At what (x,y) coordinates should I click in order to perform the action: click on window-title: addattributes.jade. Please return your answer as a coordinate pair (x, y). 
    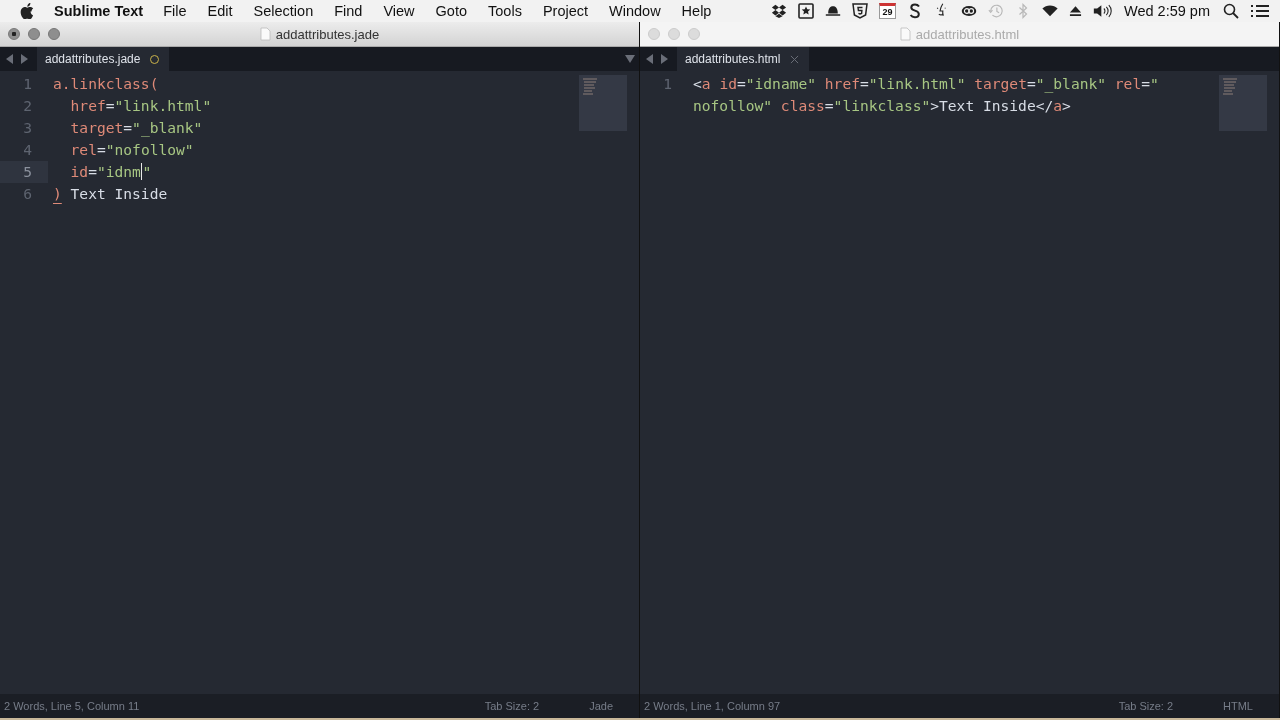
    Looking at the image, I should click on (327, 34).